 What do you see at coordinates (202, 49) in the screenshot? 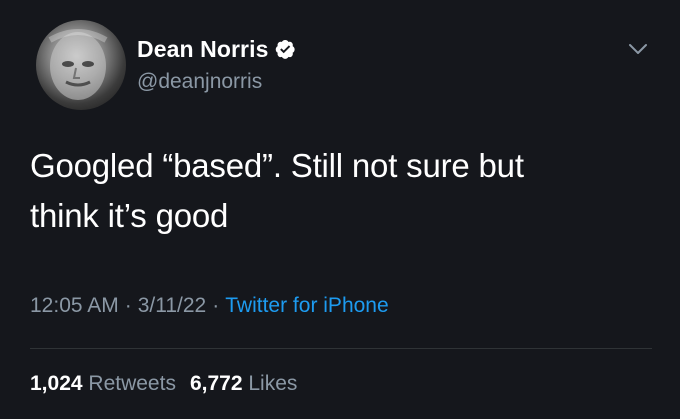
I see `display-name: Dean Norris` at bounding box center [202, 49].